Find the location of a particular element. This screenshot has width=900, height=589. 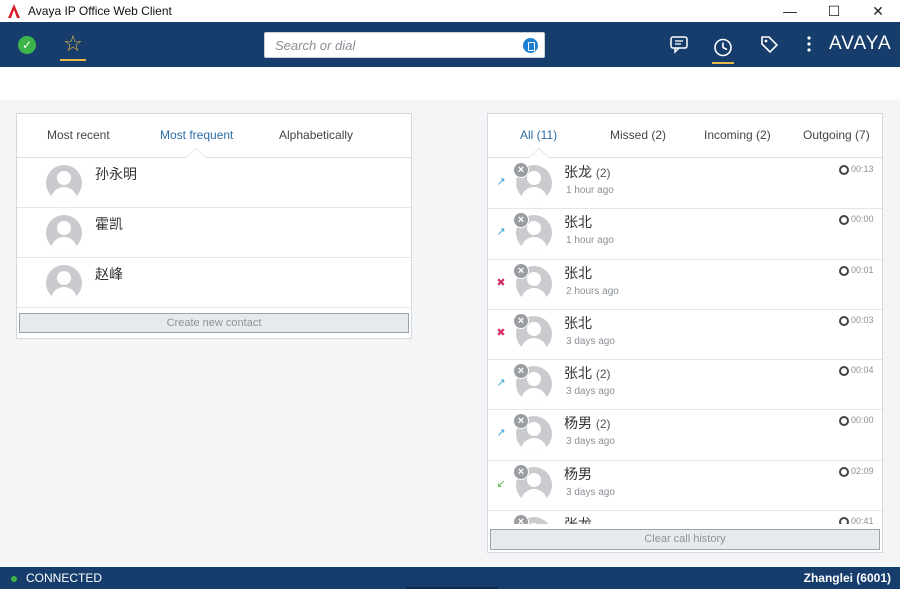

contact-name: 孙永明 is located at coordinates (116, 174).